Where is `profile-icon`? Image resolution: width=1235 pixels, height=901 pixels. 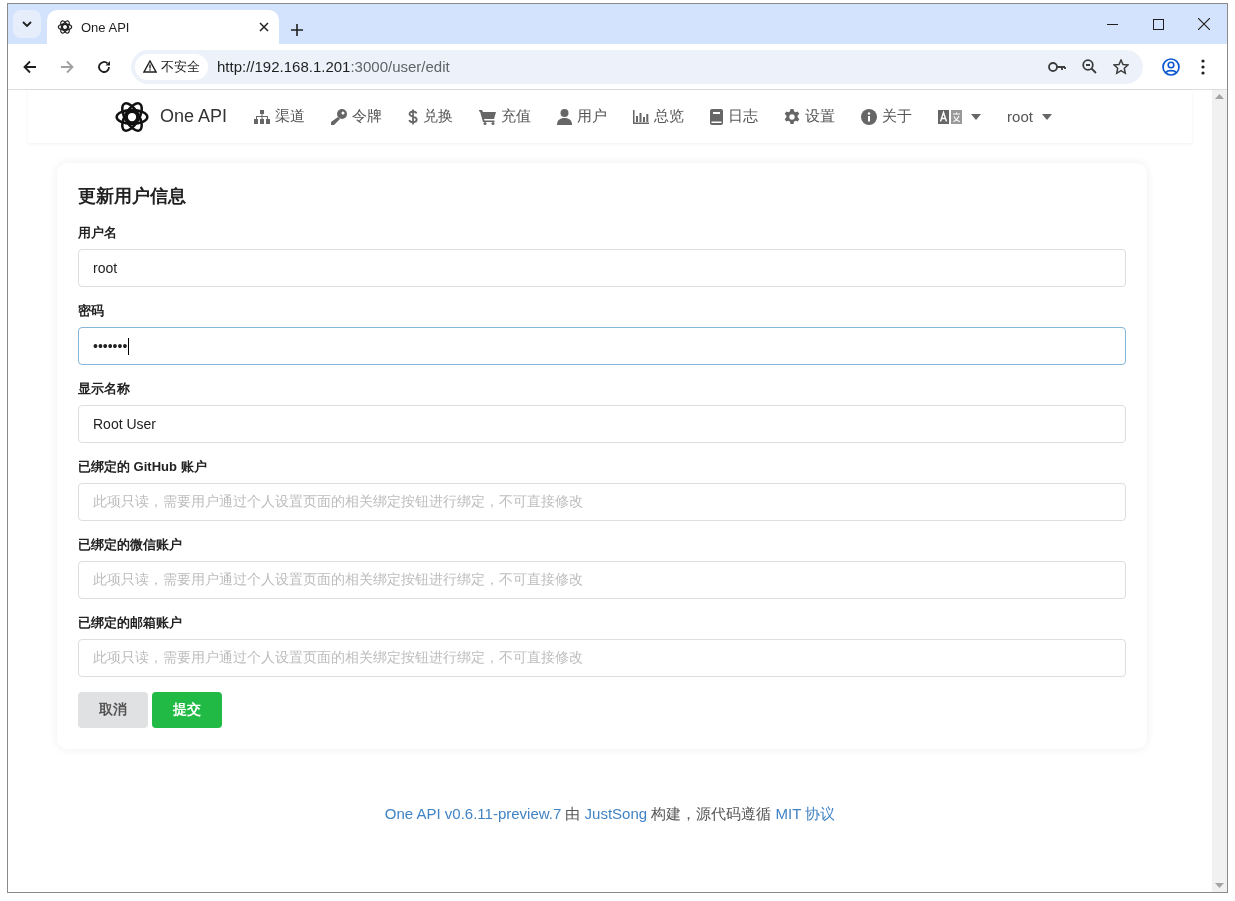 profile-icon is located at coordinates (1171, 66).